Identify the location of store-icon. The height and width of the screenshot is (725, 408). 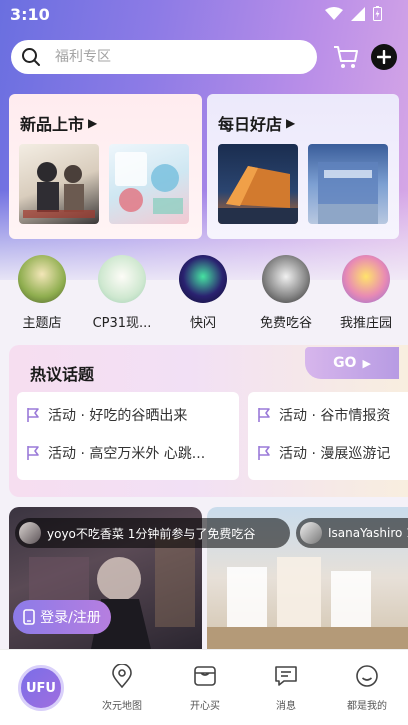
(205, 676).